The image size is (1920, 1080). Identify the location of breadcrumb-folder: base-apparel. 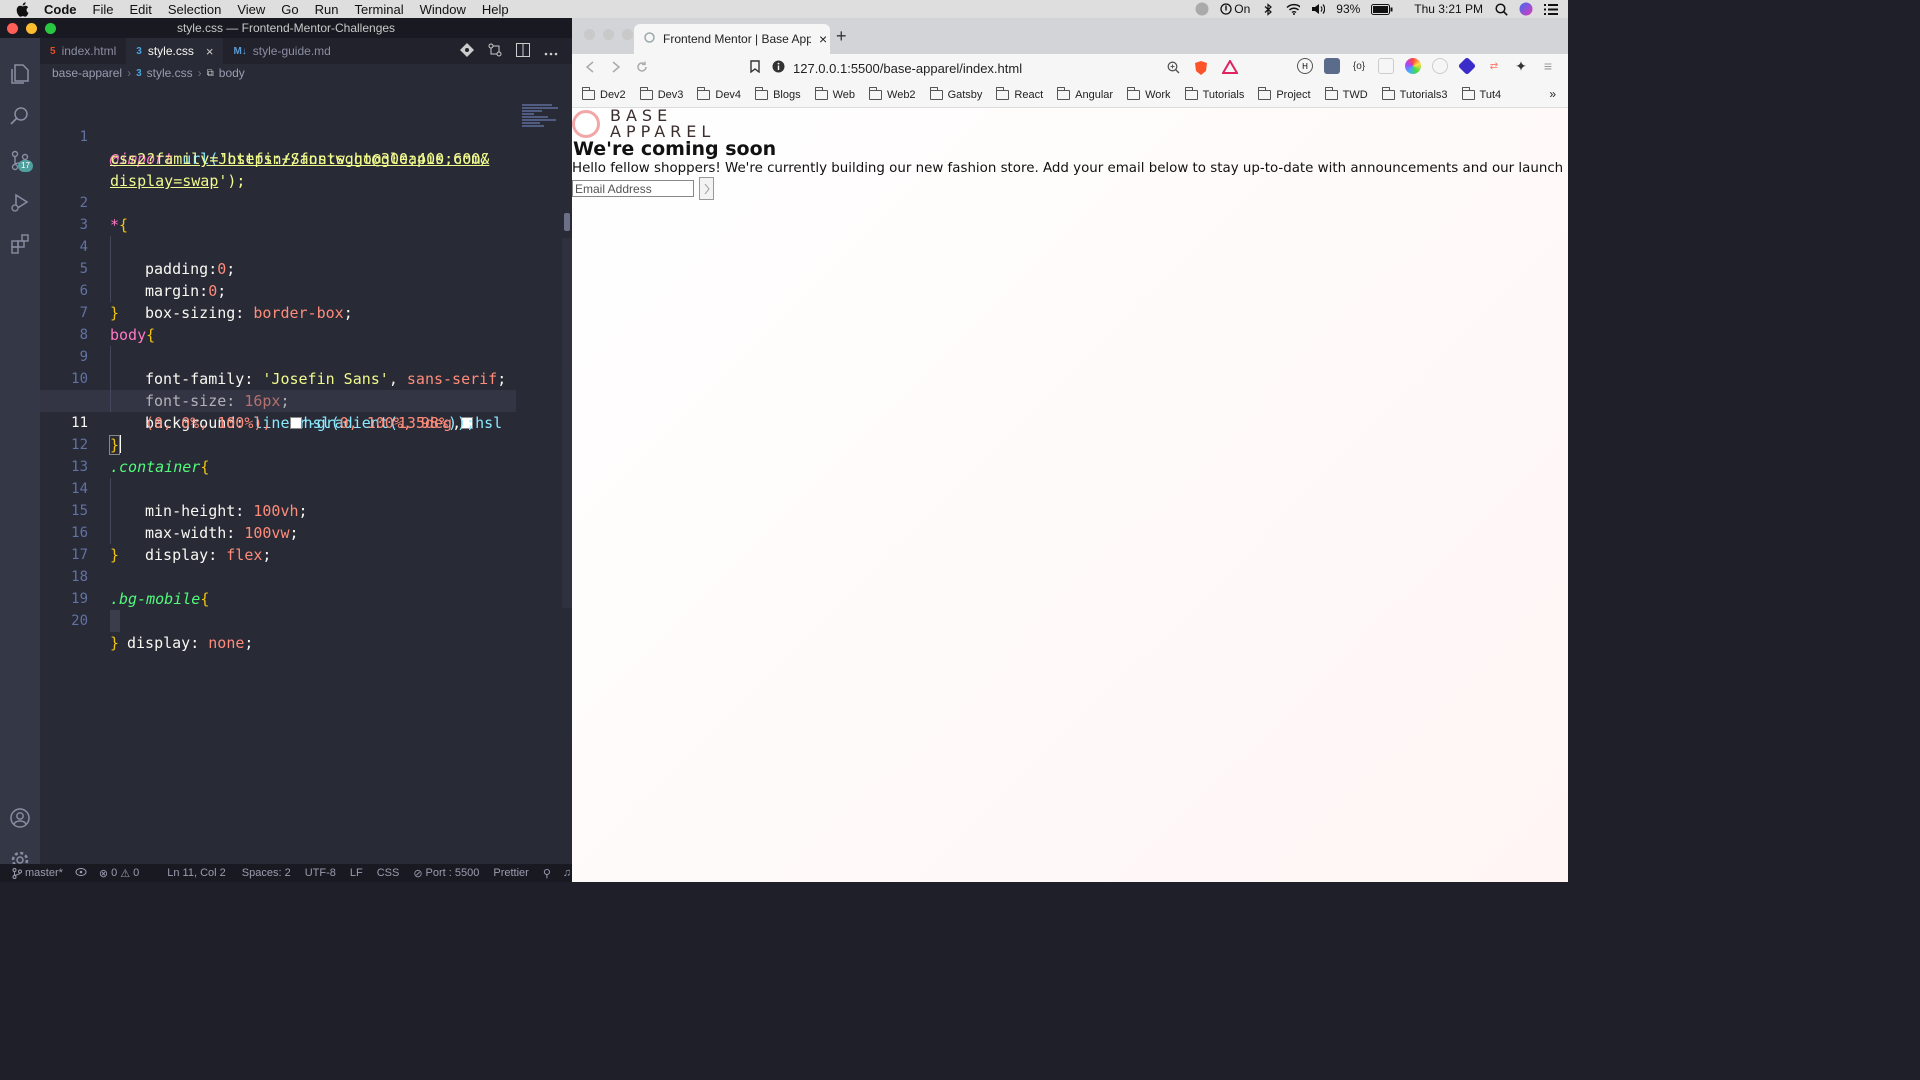
(87, 73).